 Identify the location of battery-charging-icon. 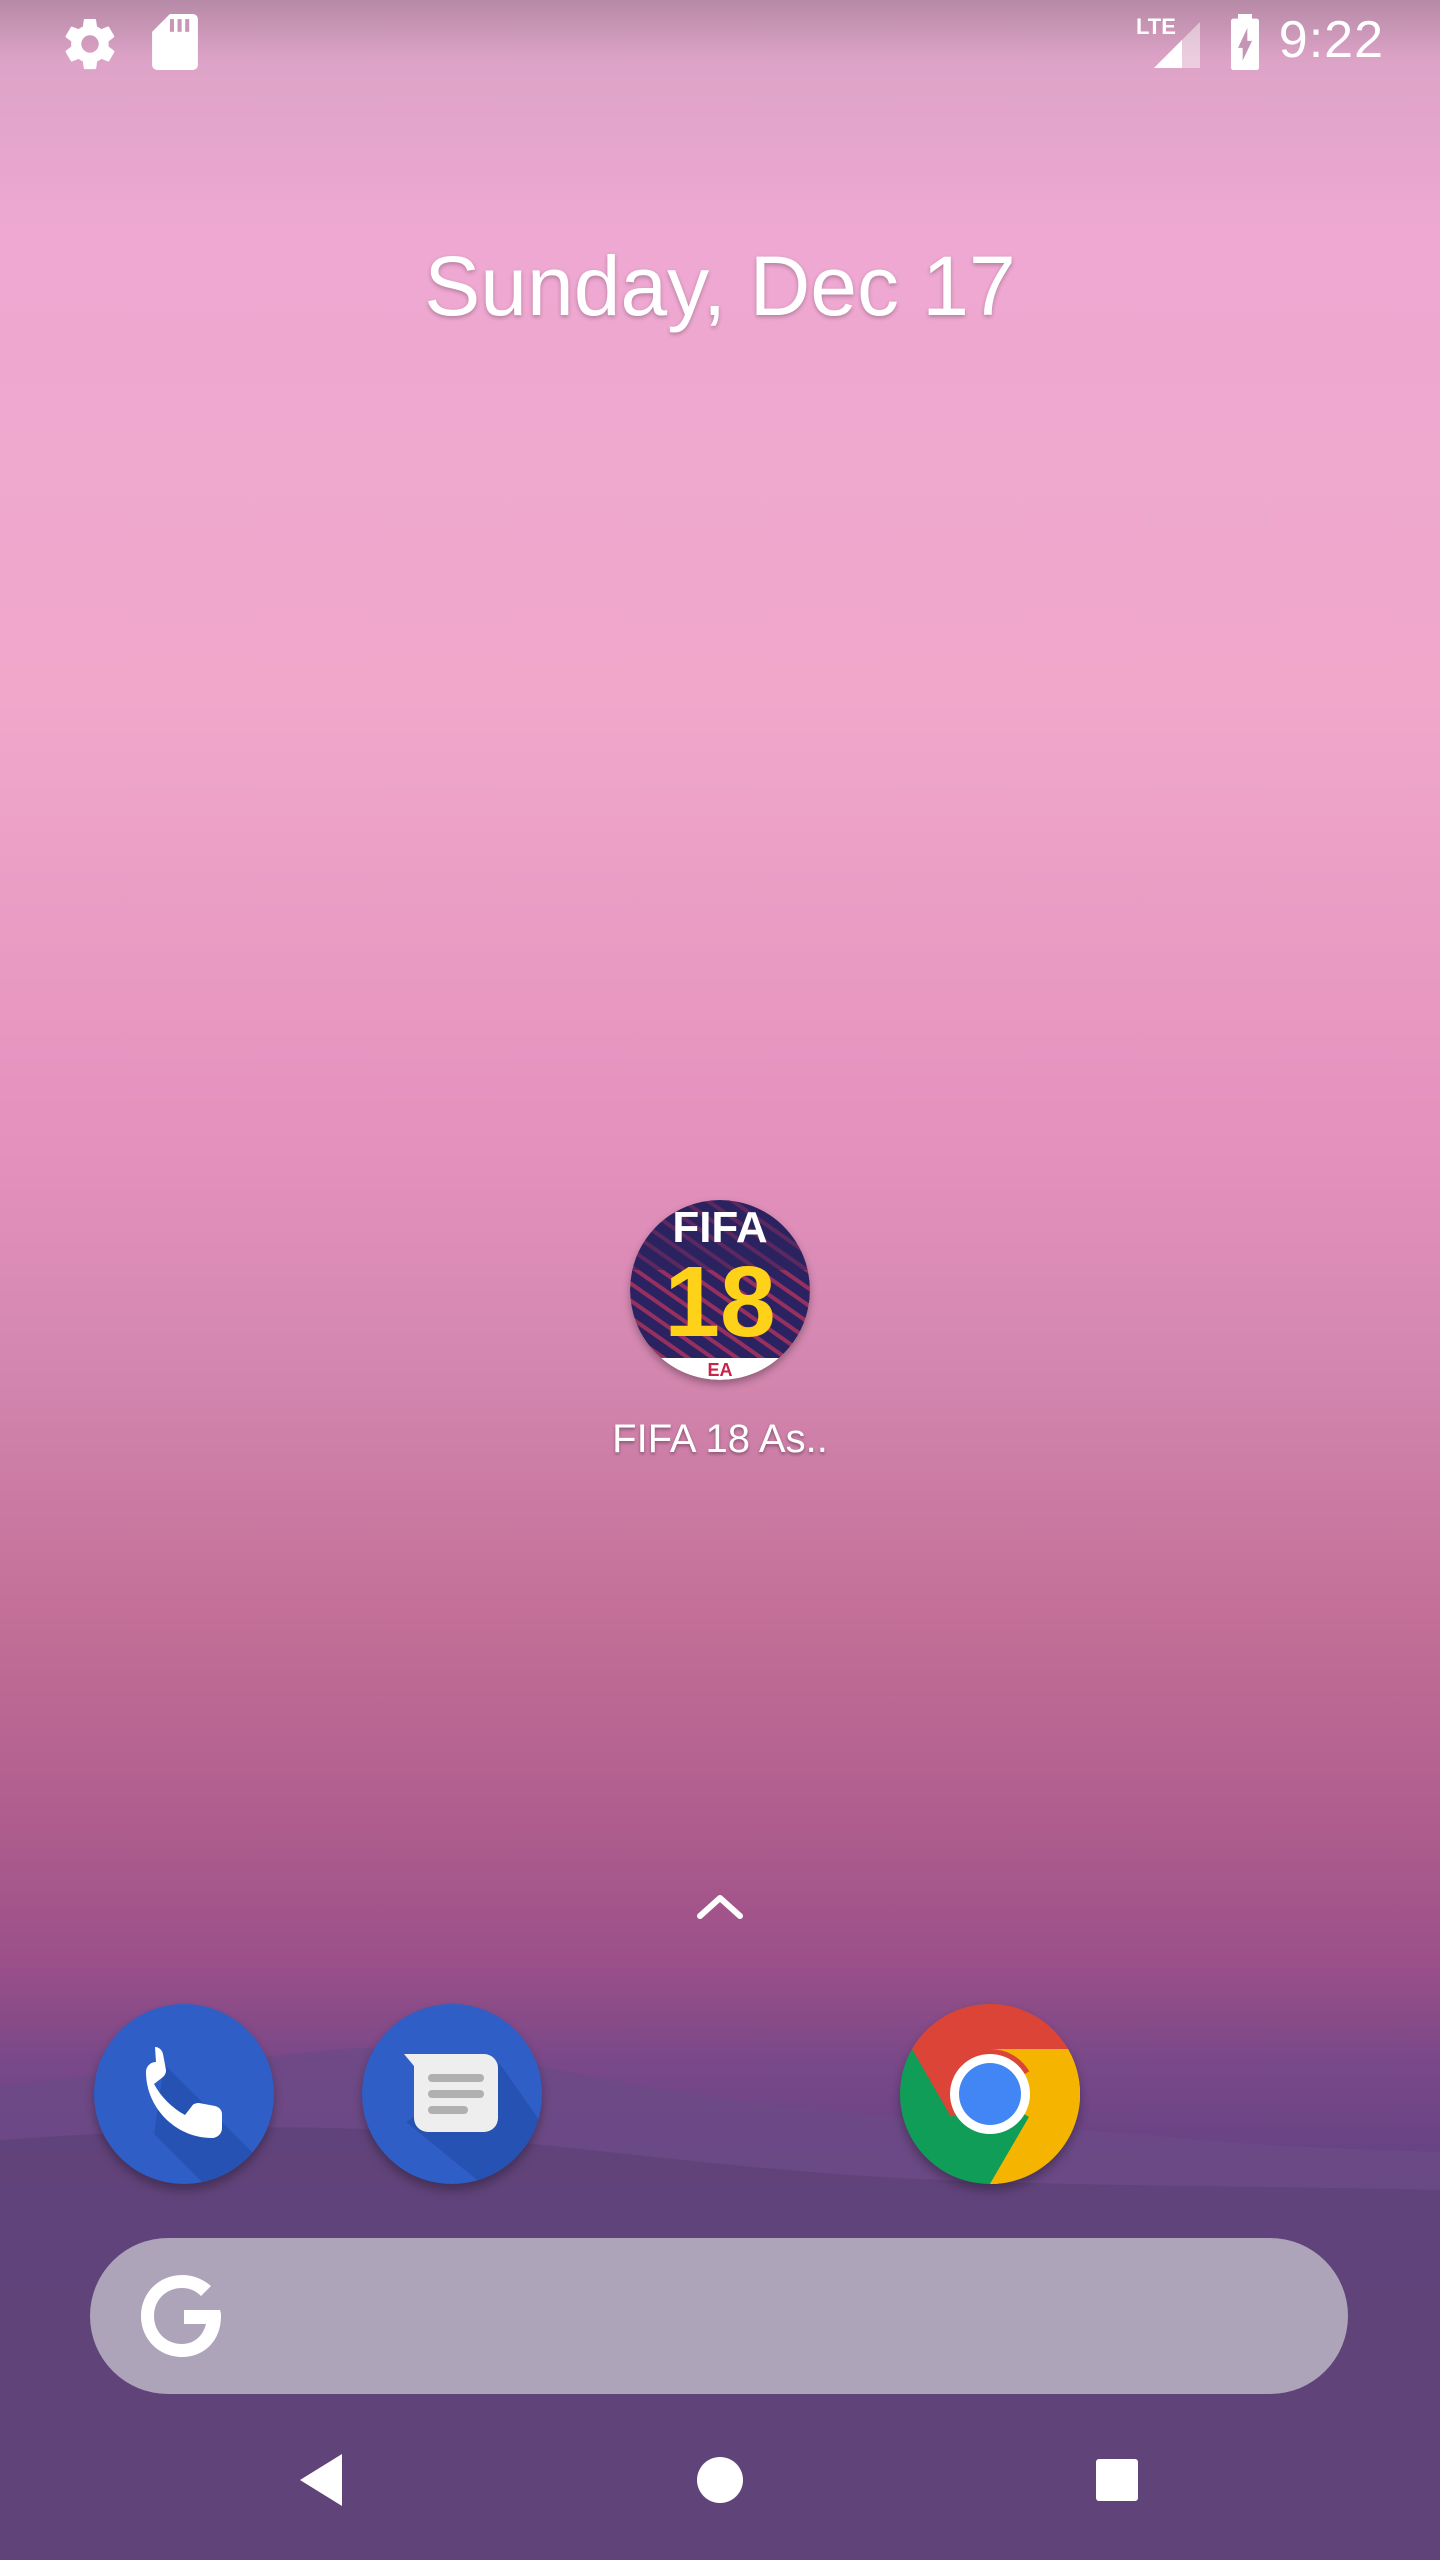
(1245, 42).